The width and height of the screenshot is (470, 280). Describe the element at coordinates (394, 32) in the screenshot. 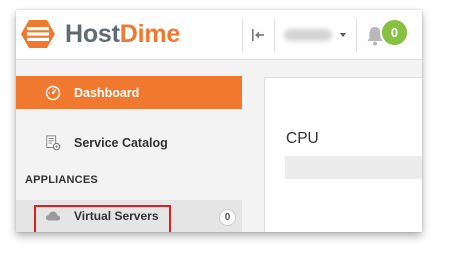

I see `notifications-badge: 0` at that location.